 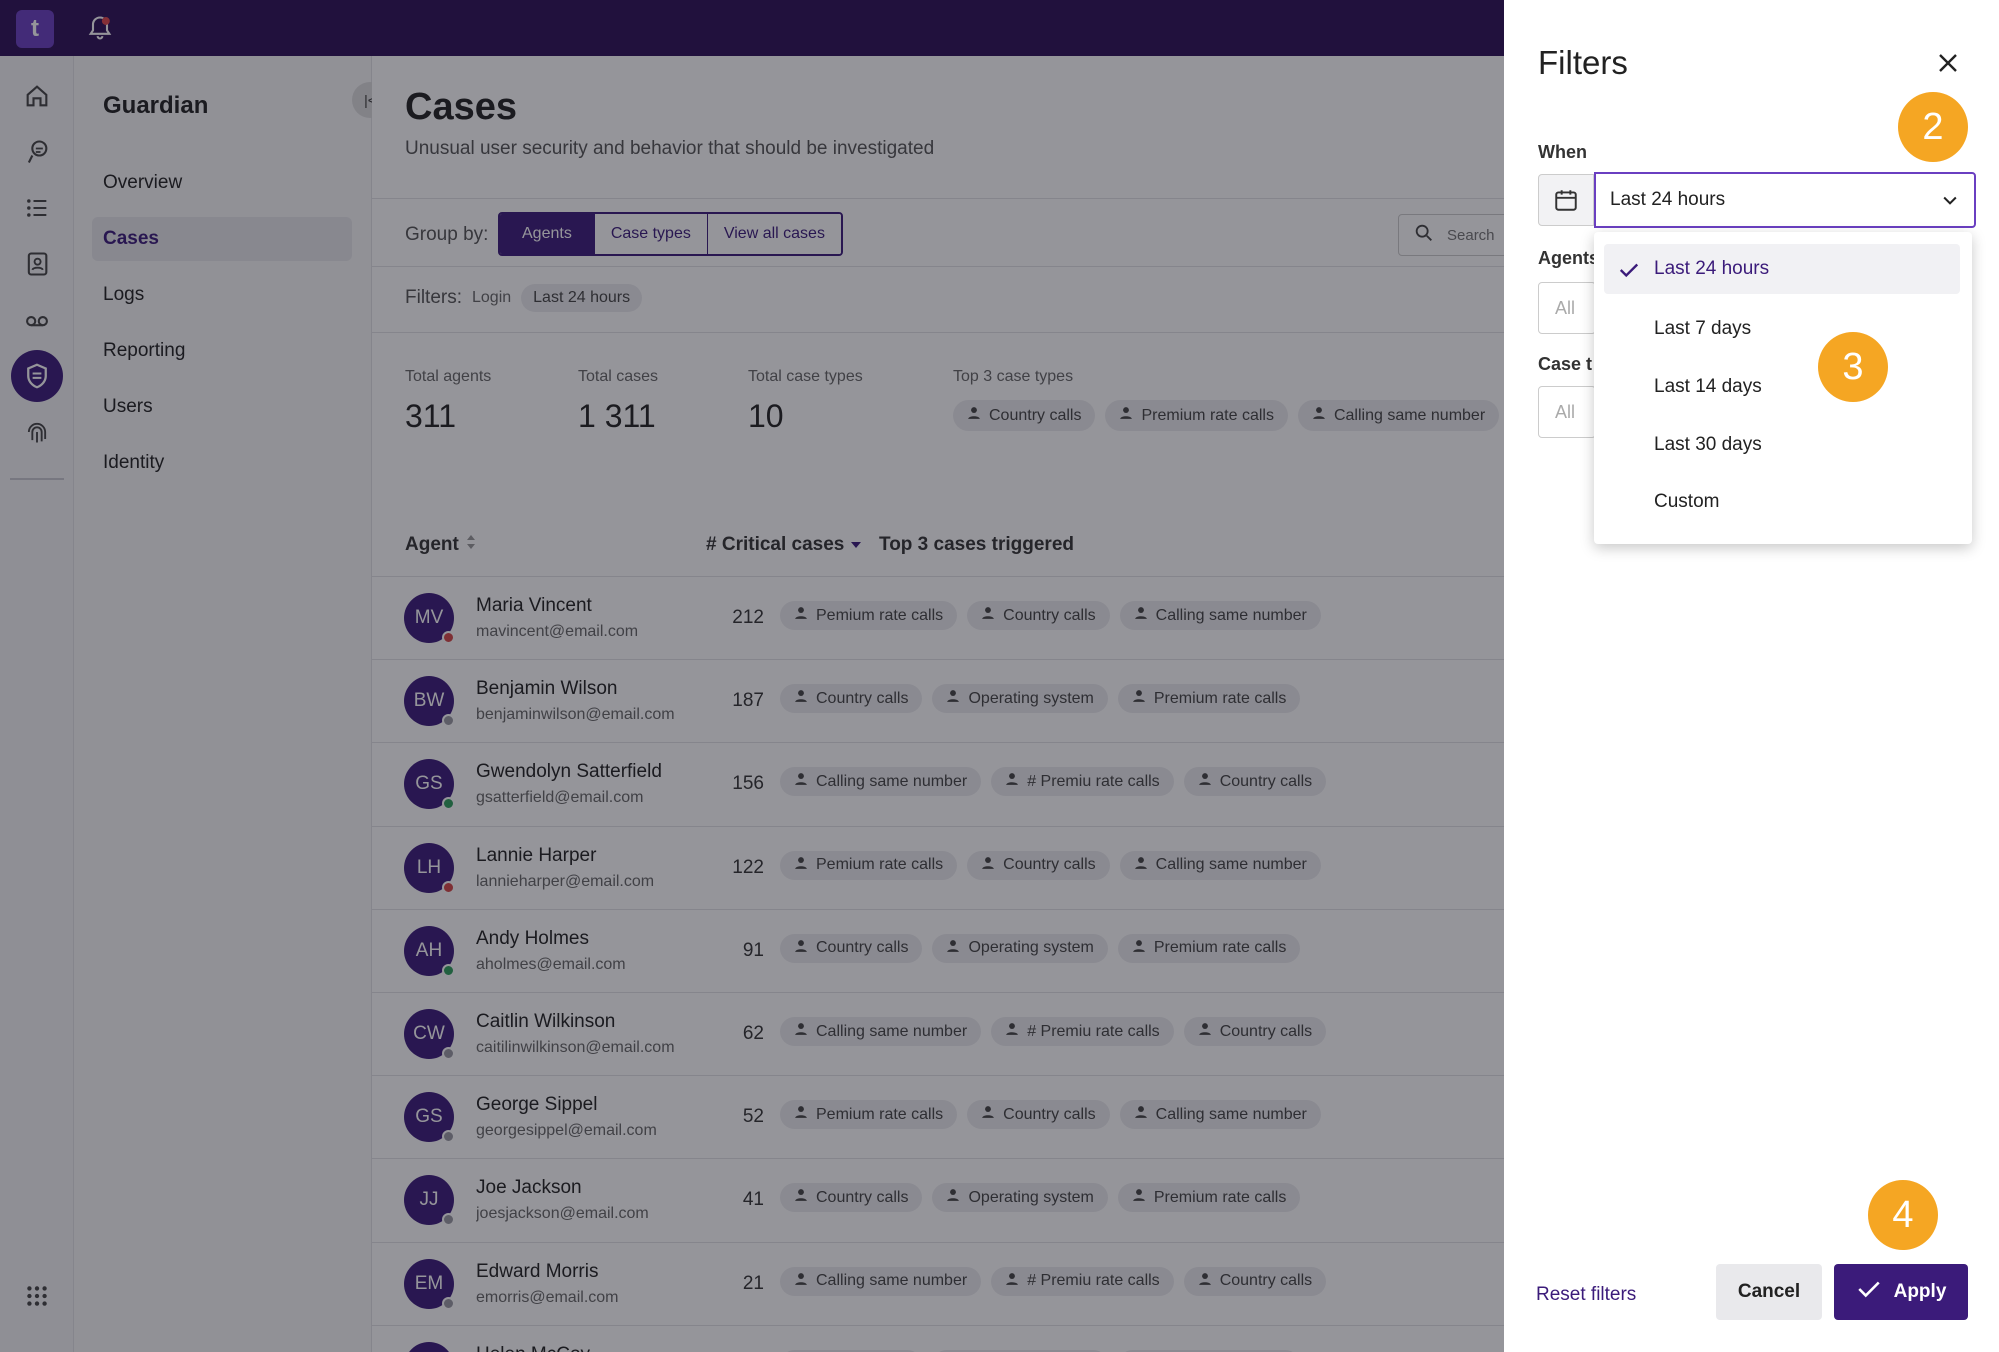 What do you see at coordinates (1950, 203) in the screenshot?
I see `chevron-down-icon` at bounding box center [1950, 203].